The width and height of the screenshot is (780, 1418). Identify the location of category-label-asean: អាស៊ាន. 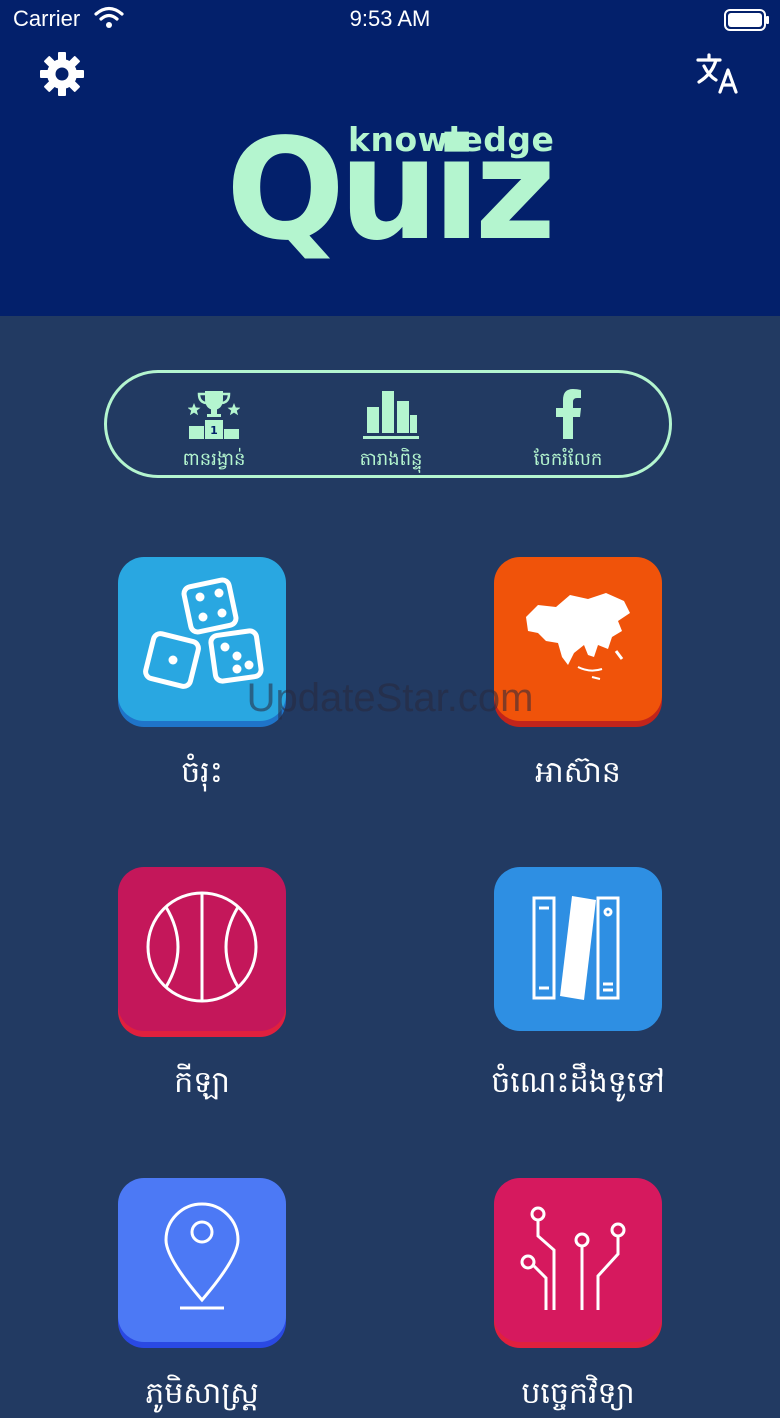
(578, 772).